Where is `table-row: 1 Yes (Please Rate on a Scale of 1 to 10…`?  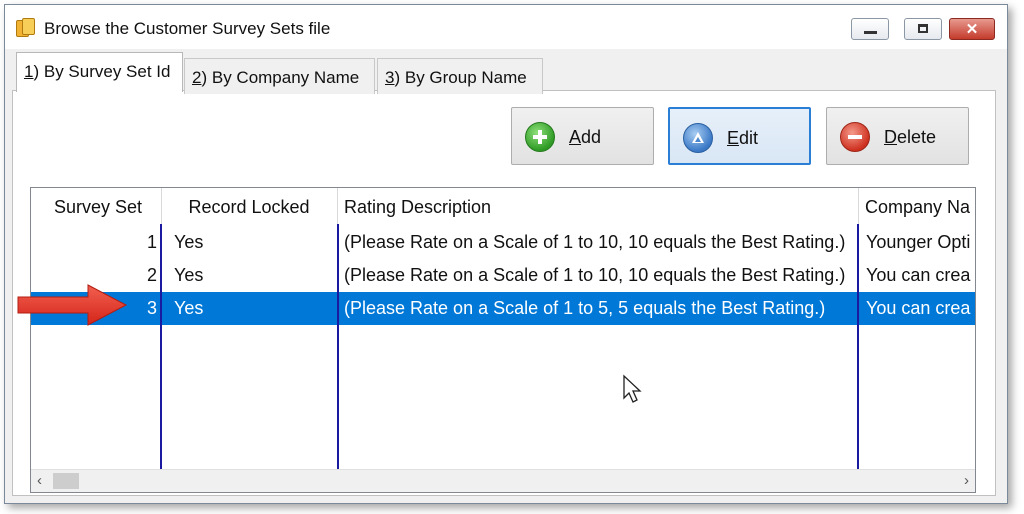 table-row: 1 Yes (Please Rate on a Scale of 1 to 10… is located at coordinates (503, 242).